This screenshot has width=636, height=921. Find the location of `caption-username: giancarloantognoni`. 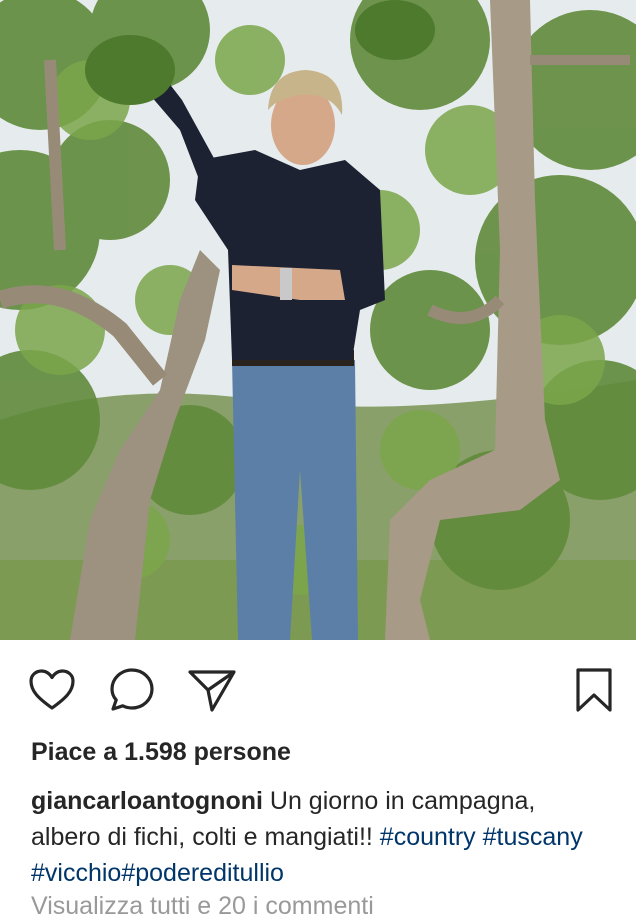

caption-username: giancarloantognoni is located at coordinates (147, 801).